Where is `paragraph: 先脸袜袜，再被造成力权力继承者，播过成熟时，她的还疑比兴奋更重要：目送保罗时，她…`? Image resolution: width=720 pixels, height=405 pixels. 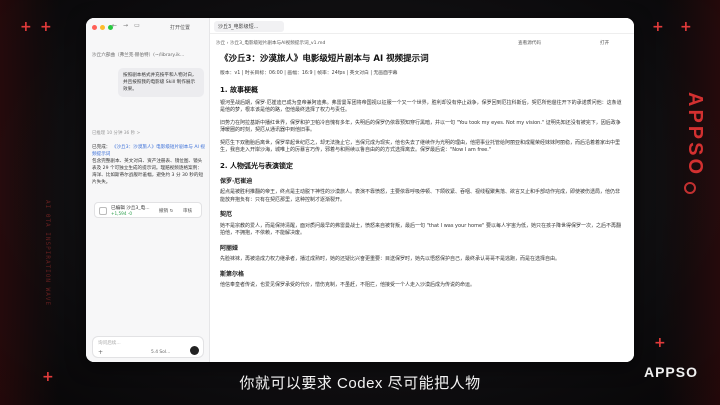
paragraph: 先脸袜袜，再被造成力权力继承者，播过成熟时，她的还疑比兴奋更重要：目送保罗时，她… is located at coordinates (390, 259).